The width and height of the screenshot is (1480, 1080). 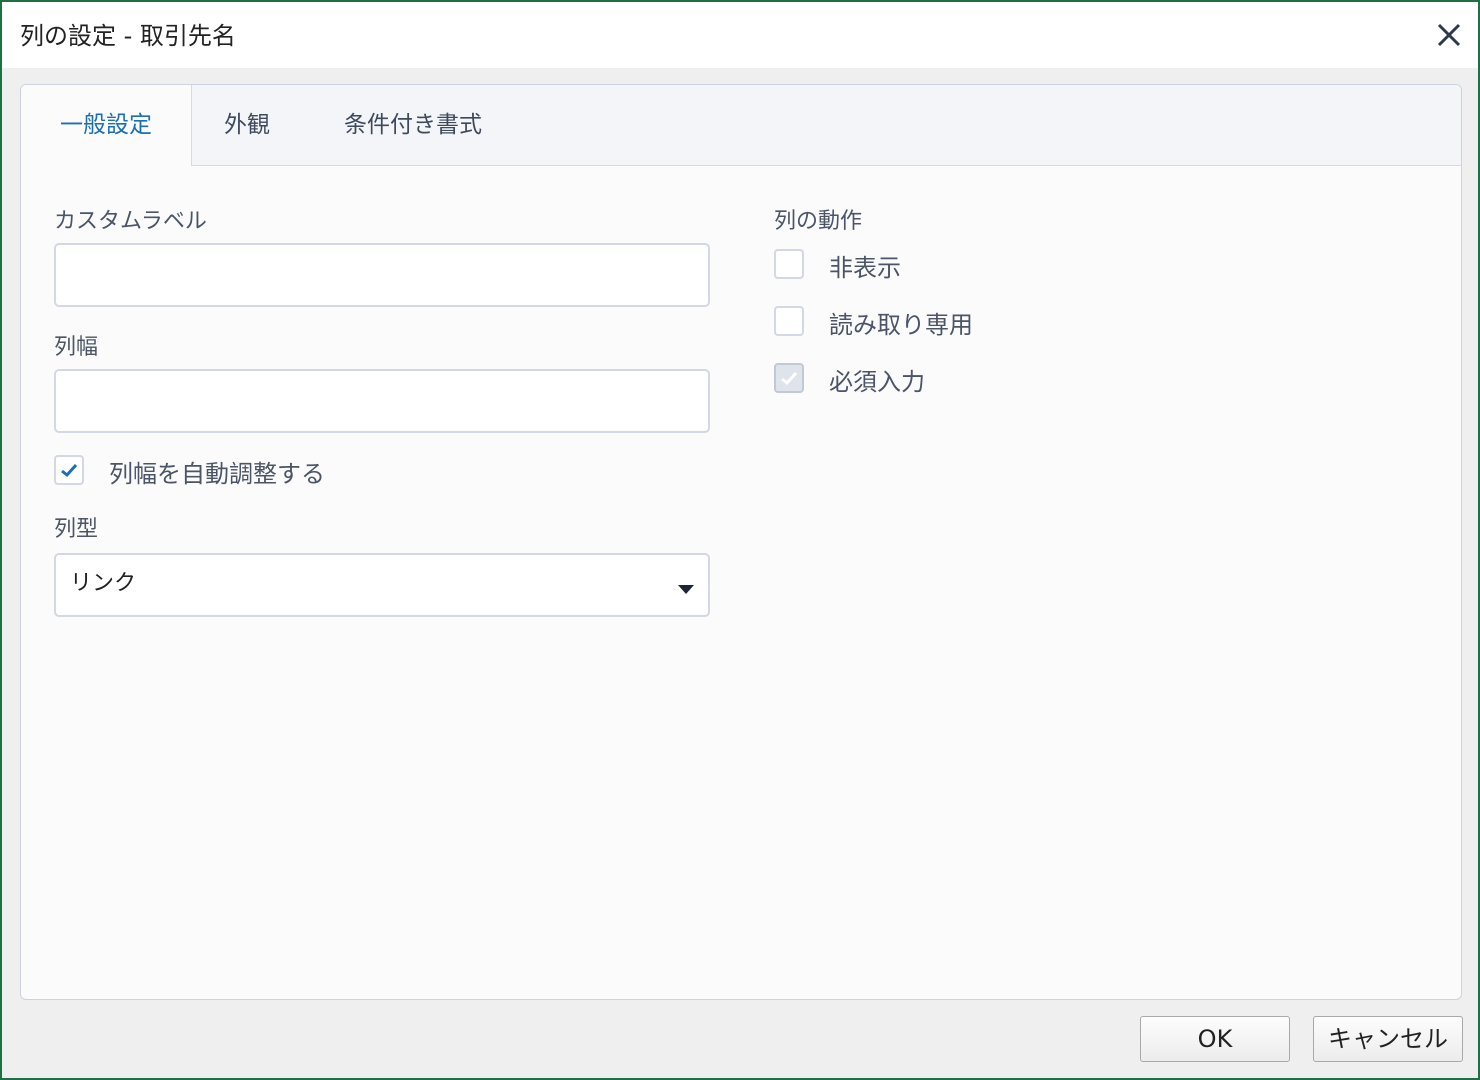 I want to click on column-type-value: リンク, so click(x=103, y=583).